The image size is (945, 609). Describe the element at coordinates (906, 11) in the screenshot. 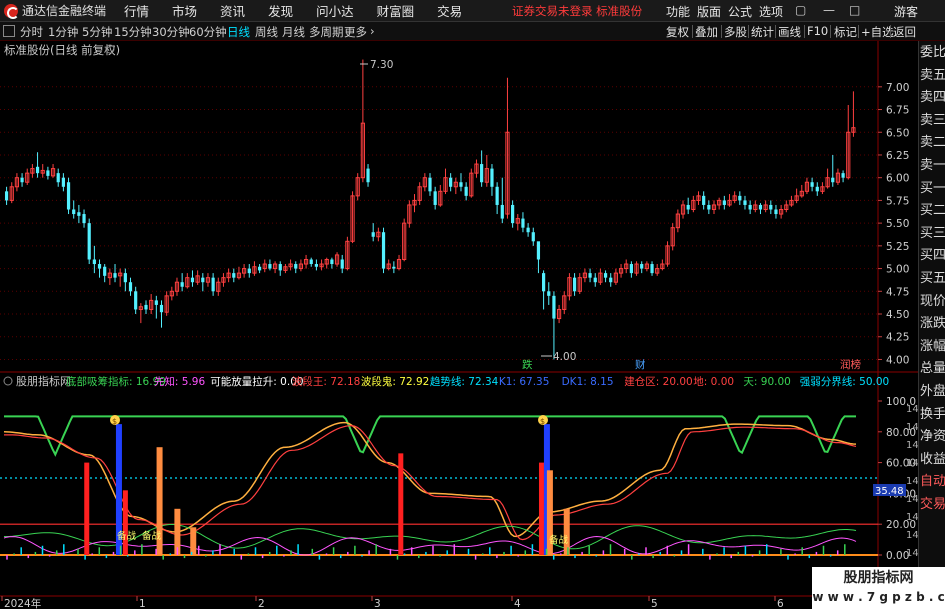

I see `user-guest: 游客` at that location.